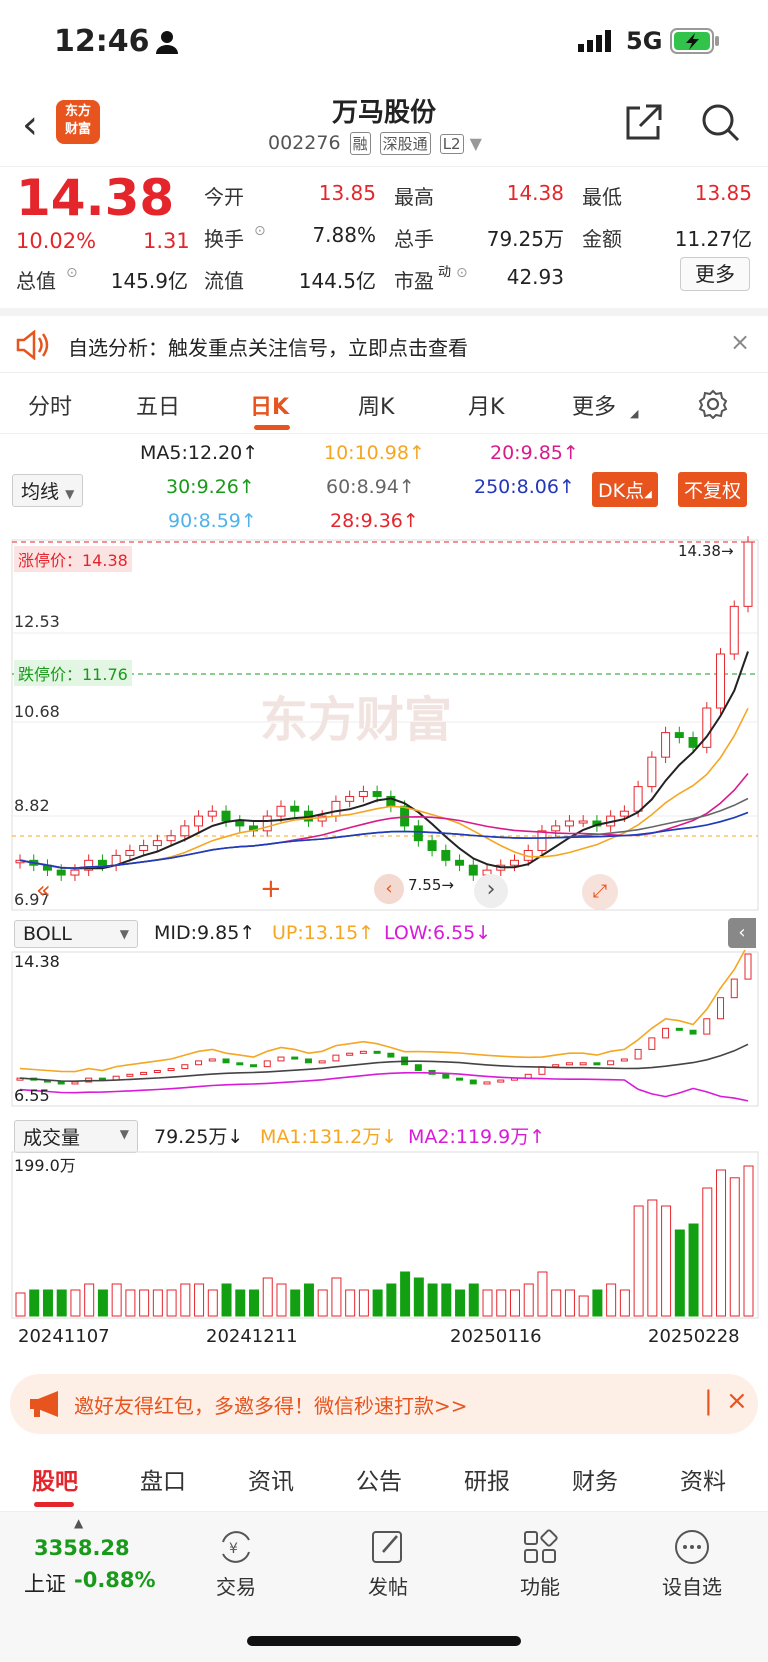  I want to click on ma-selector: 均线 ▼, so click(48, 490).